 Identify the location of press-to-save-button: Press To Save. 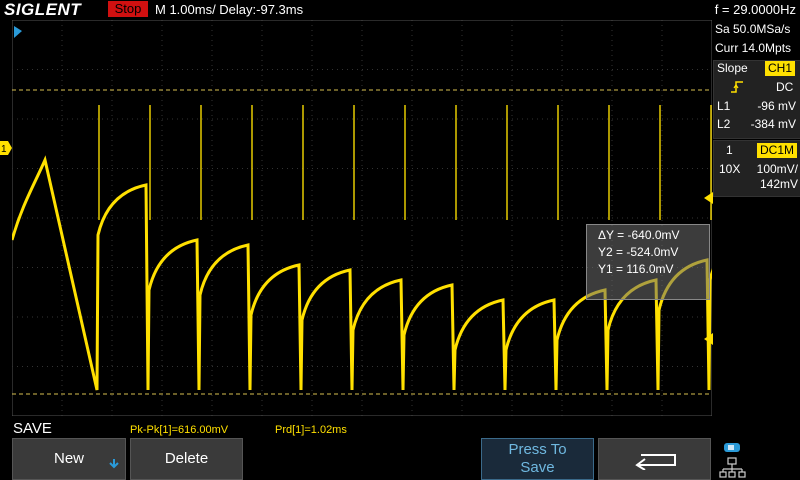
(537, 459).